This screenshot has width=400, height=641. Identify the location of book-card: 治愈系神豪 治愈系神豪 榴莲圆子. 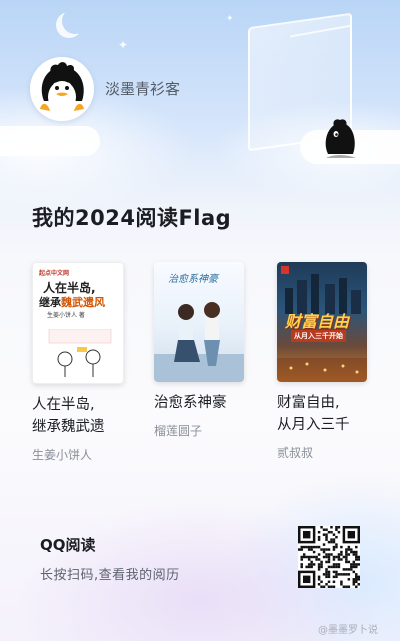
(204, 350).